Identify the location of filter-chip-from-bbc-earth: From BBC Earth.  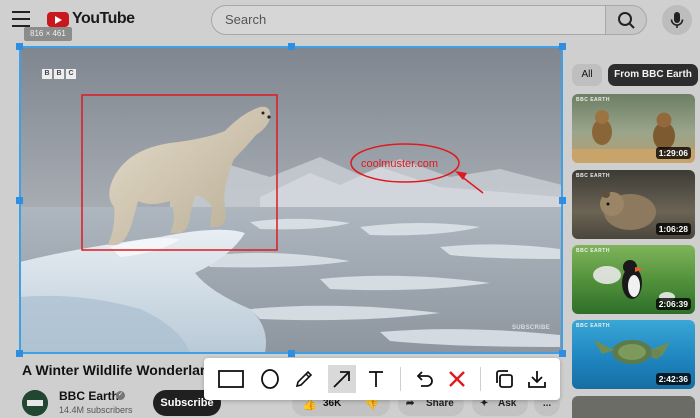
(653, 75).